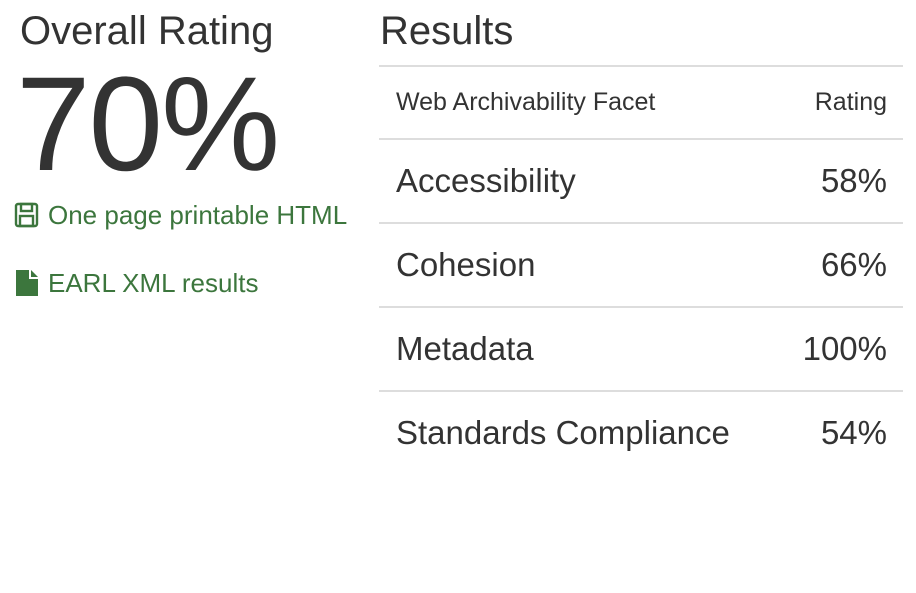 Image resolution: width=916 pixels, height=593 pixels. I want to click on earl-xml-label: EARL XML results, so click(153, 283).